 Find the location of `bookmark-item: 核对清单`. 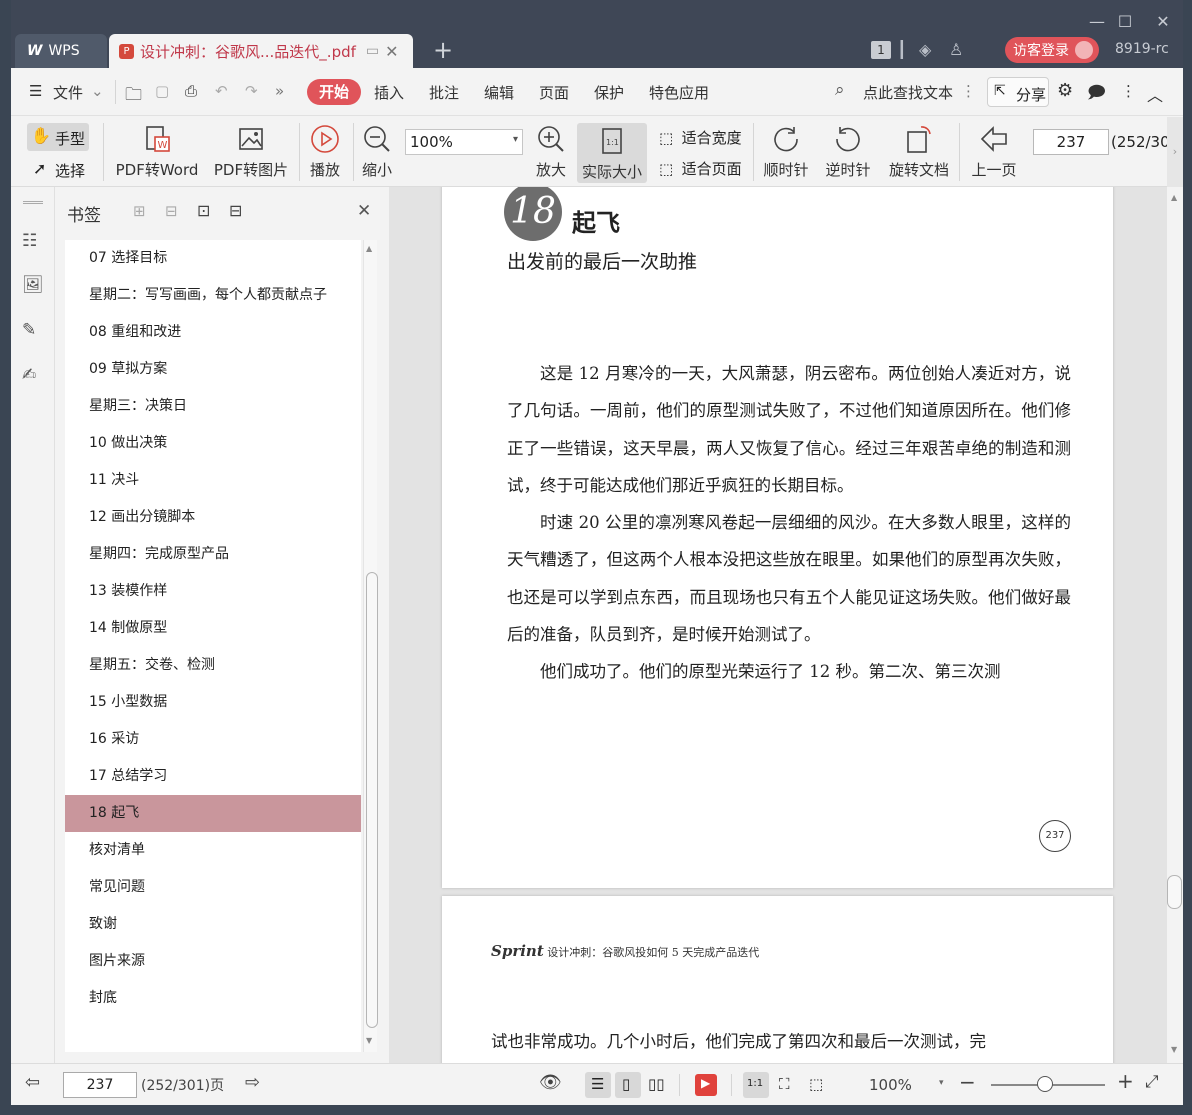

bookmark-item: 核对清单 is located at coordinates (213, 850).